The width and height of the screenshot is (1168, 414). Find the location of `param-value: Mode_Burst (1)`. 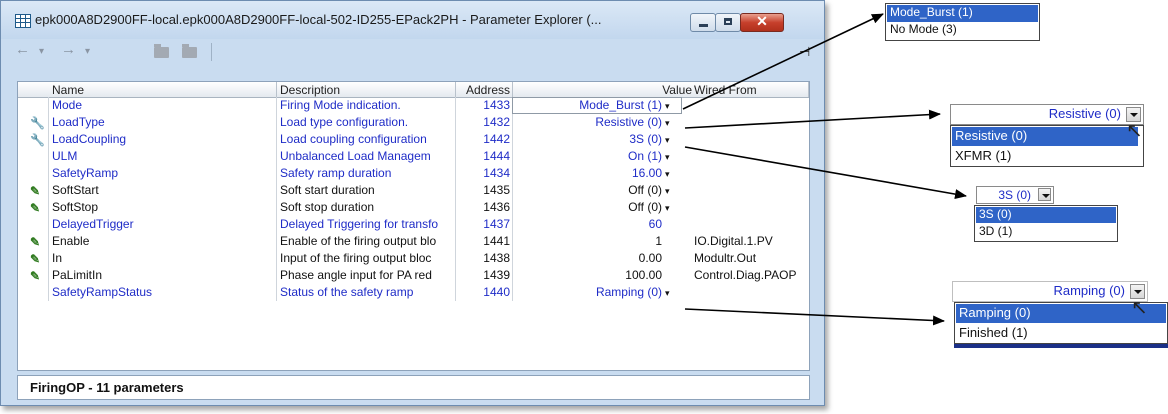

param-value: Mode_Burst (1) is located at coordinates (588, 105).